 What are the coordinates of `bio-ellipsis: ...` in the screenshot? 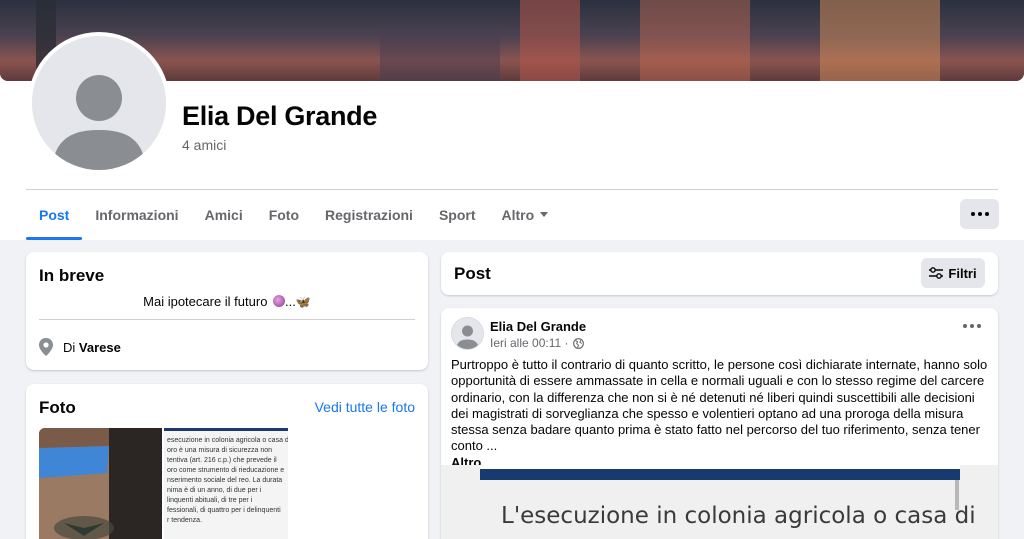 It's located at (290, 301).